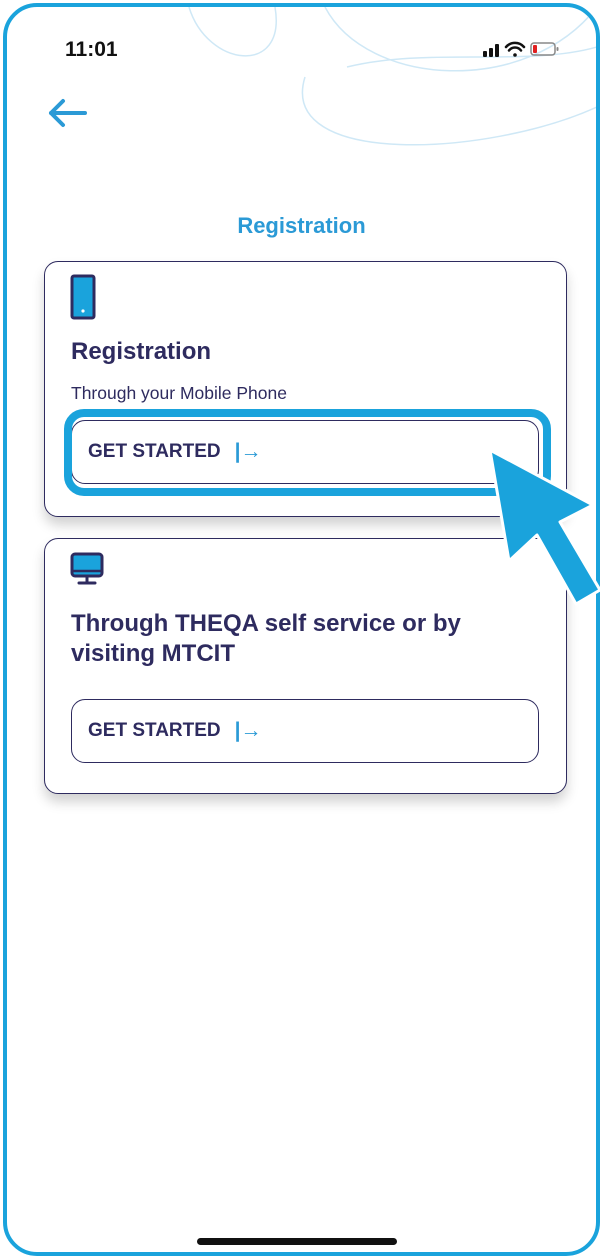  What do you see at coordinates (297, 1241) in the screenshot?
I see `home-indicator` at bounding box center [297, 1241].